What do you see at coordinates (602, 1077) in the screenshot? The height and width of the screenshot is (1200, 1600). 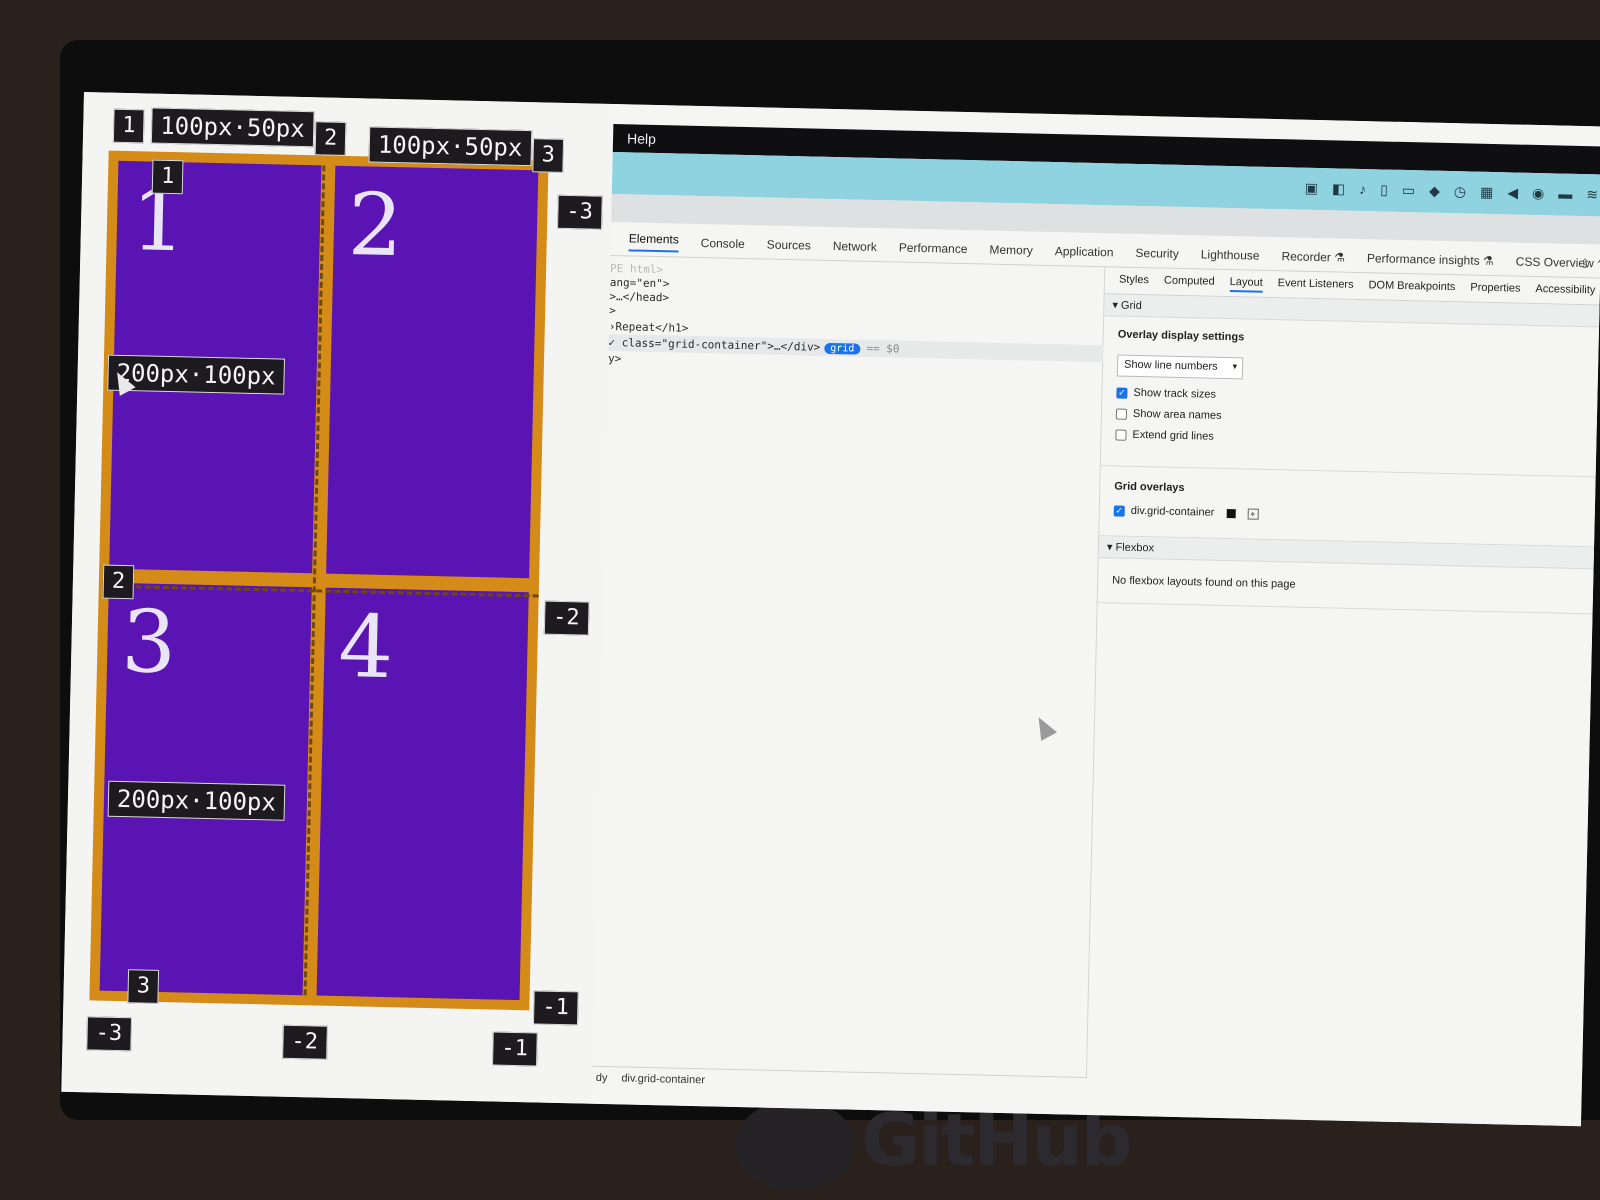 I see `breadcrumb-body: dy` at bounding box center [602, 1077].